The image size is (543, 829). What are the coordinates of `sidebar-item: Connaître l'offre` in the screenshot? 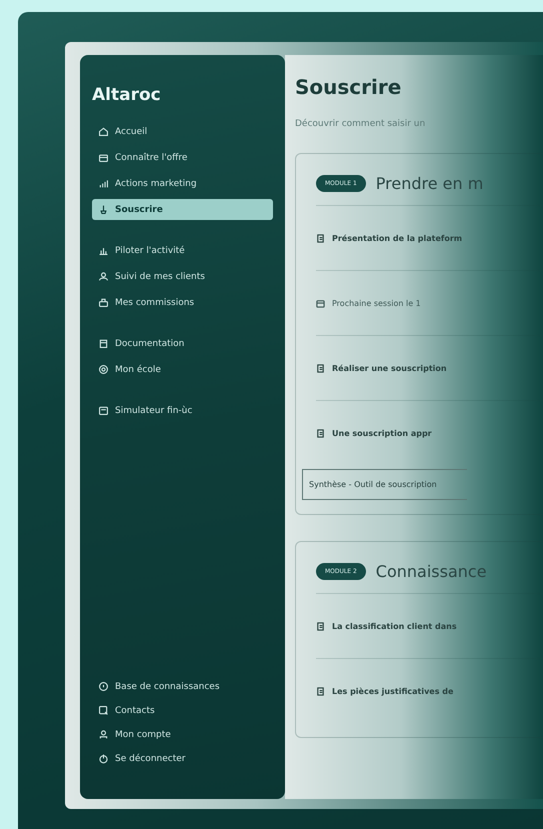 It's located at (182, 157).